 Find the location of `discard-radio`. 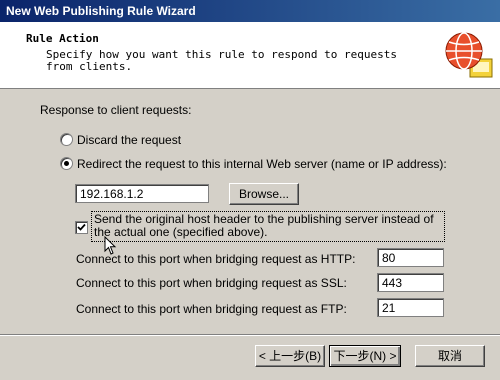

discard-radio is located at coordinates (66, 139).